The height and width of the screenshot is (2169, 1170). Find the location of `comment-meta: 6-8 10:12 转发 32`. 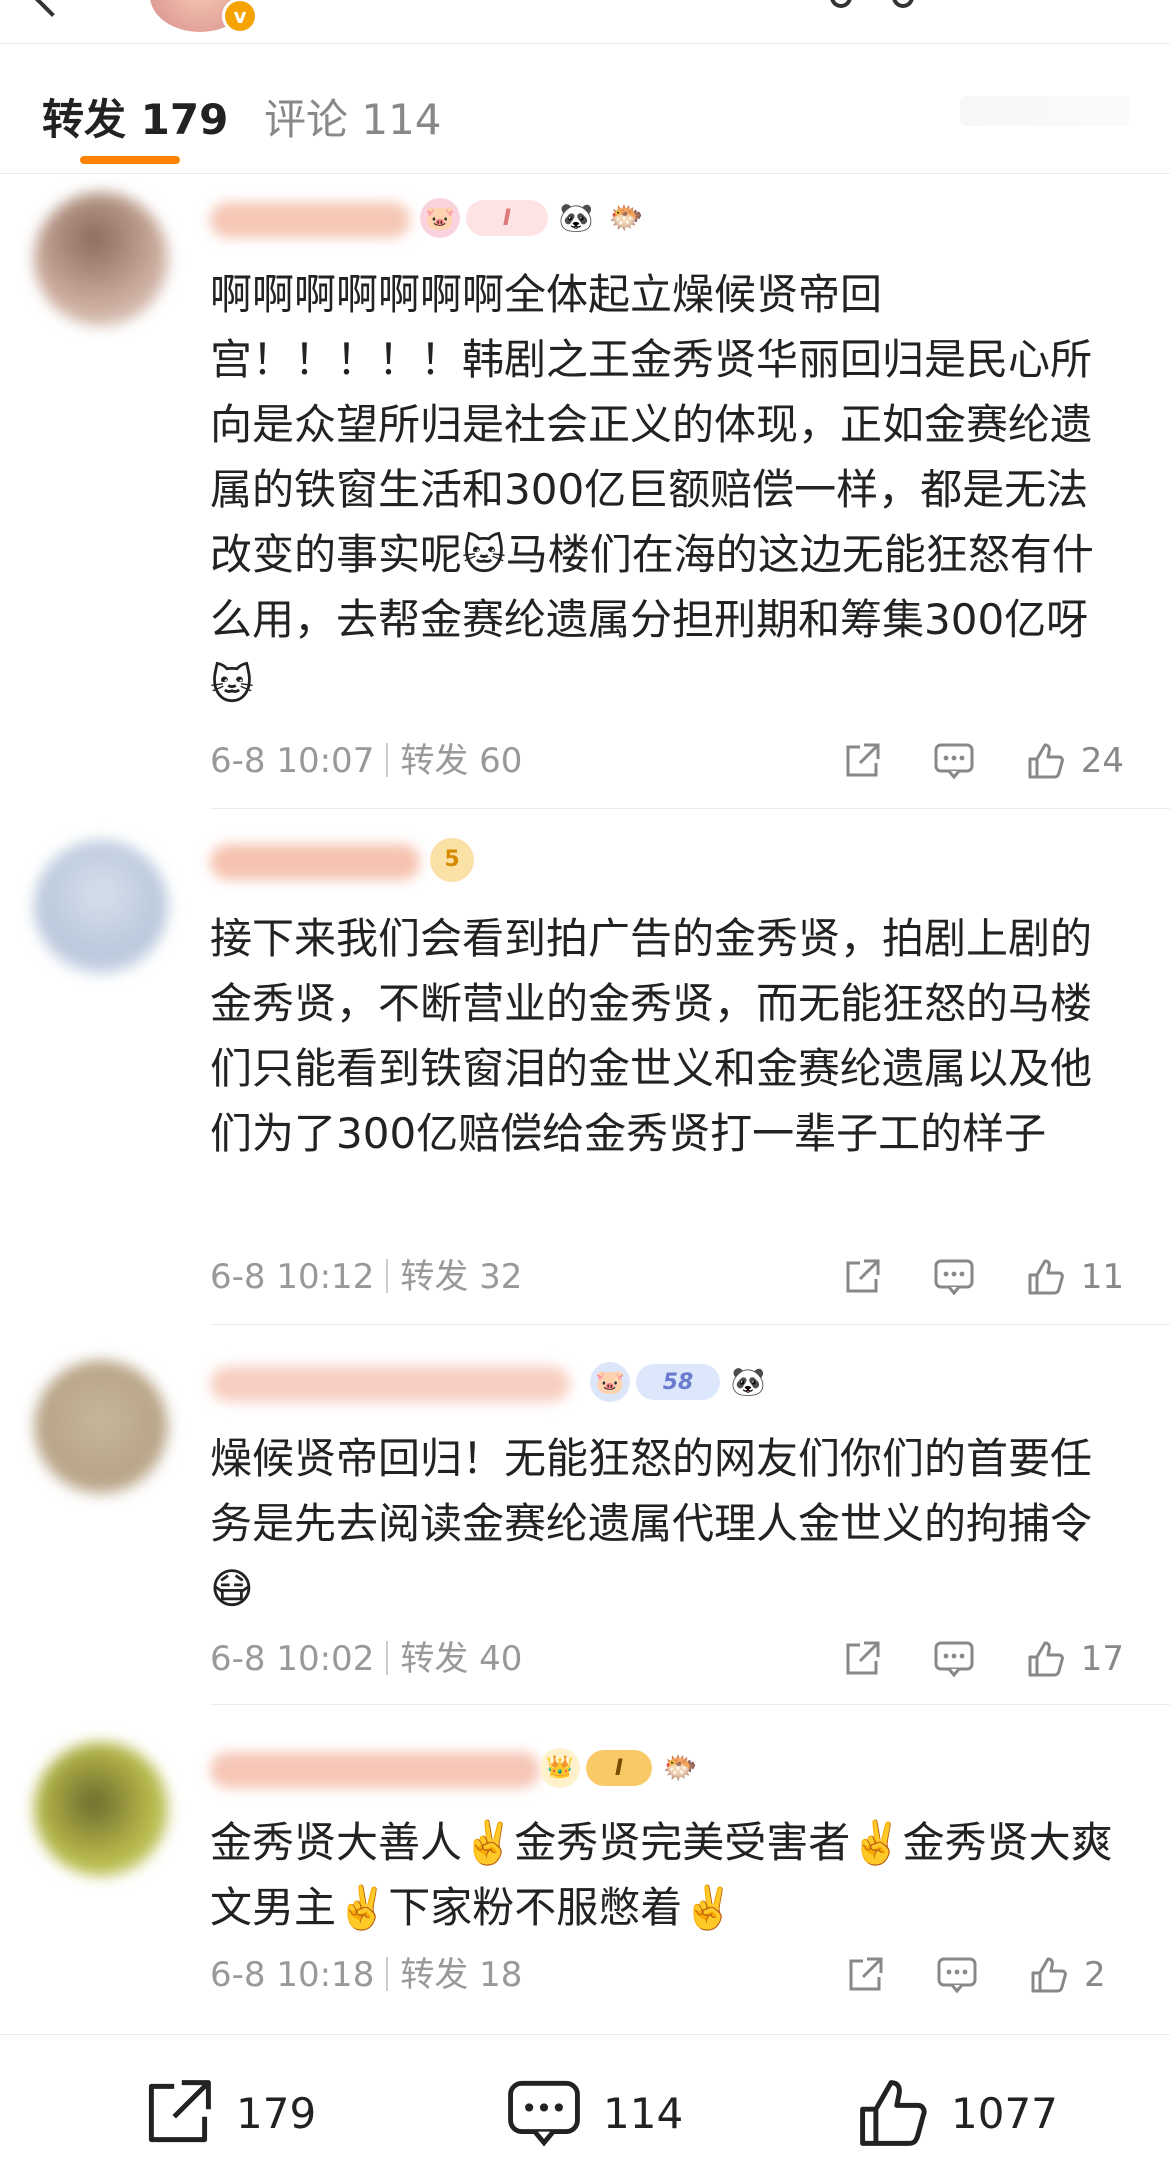

comment-meta: 6-8 10:12 转发 32 is located at coordinates (366, 1277).